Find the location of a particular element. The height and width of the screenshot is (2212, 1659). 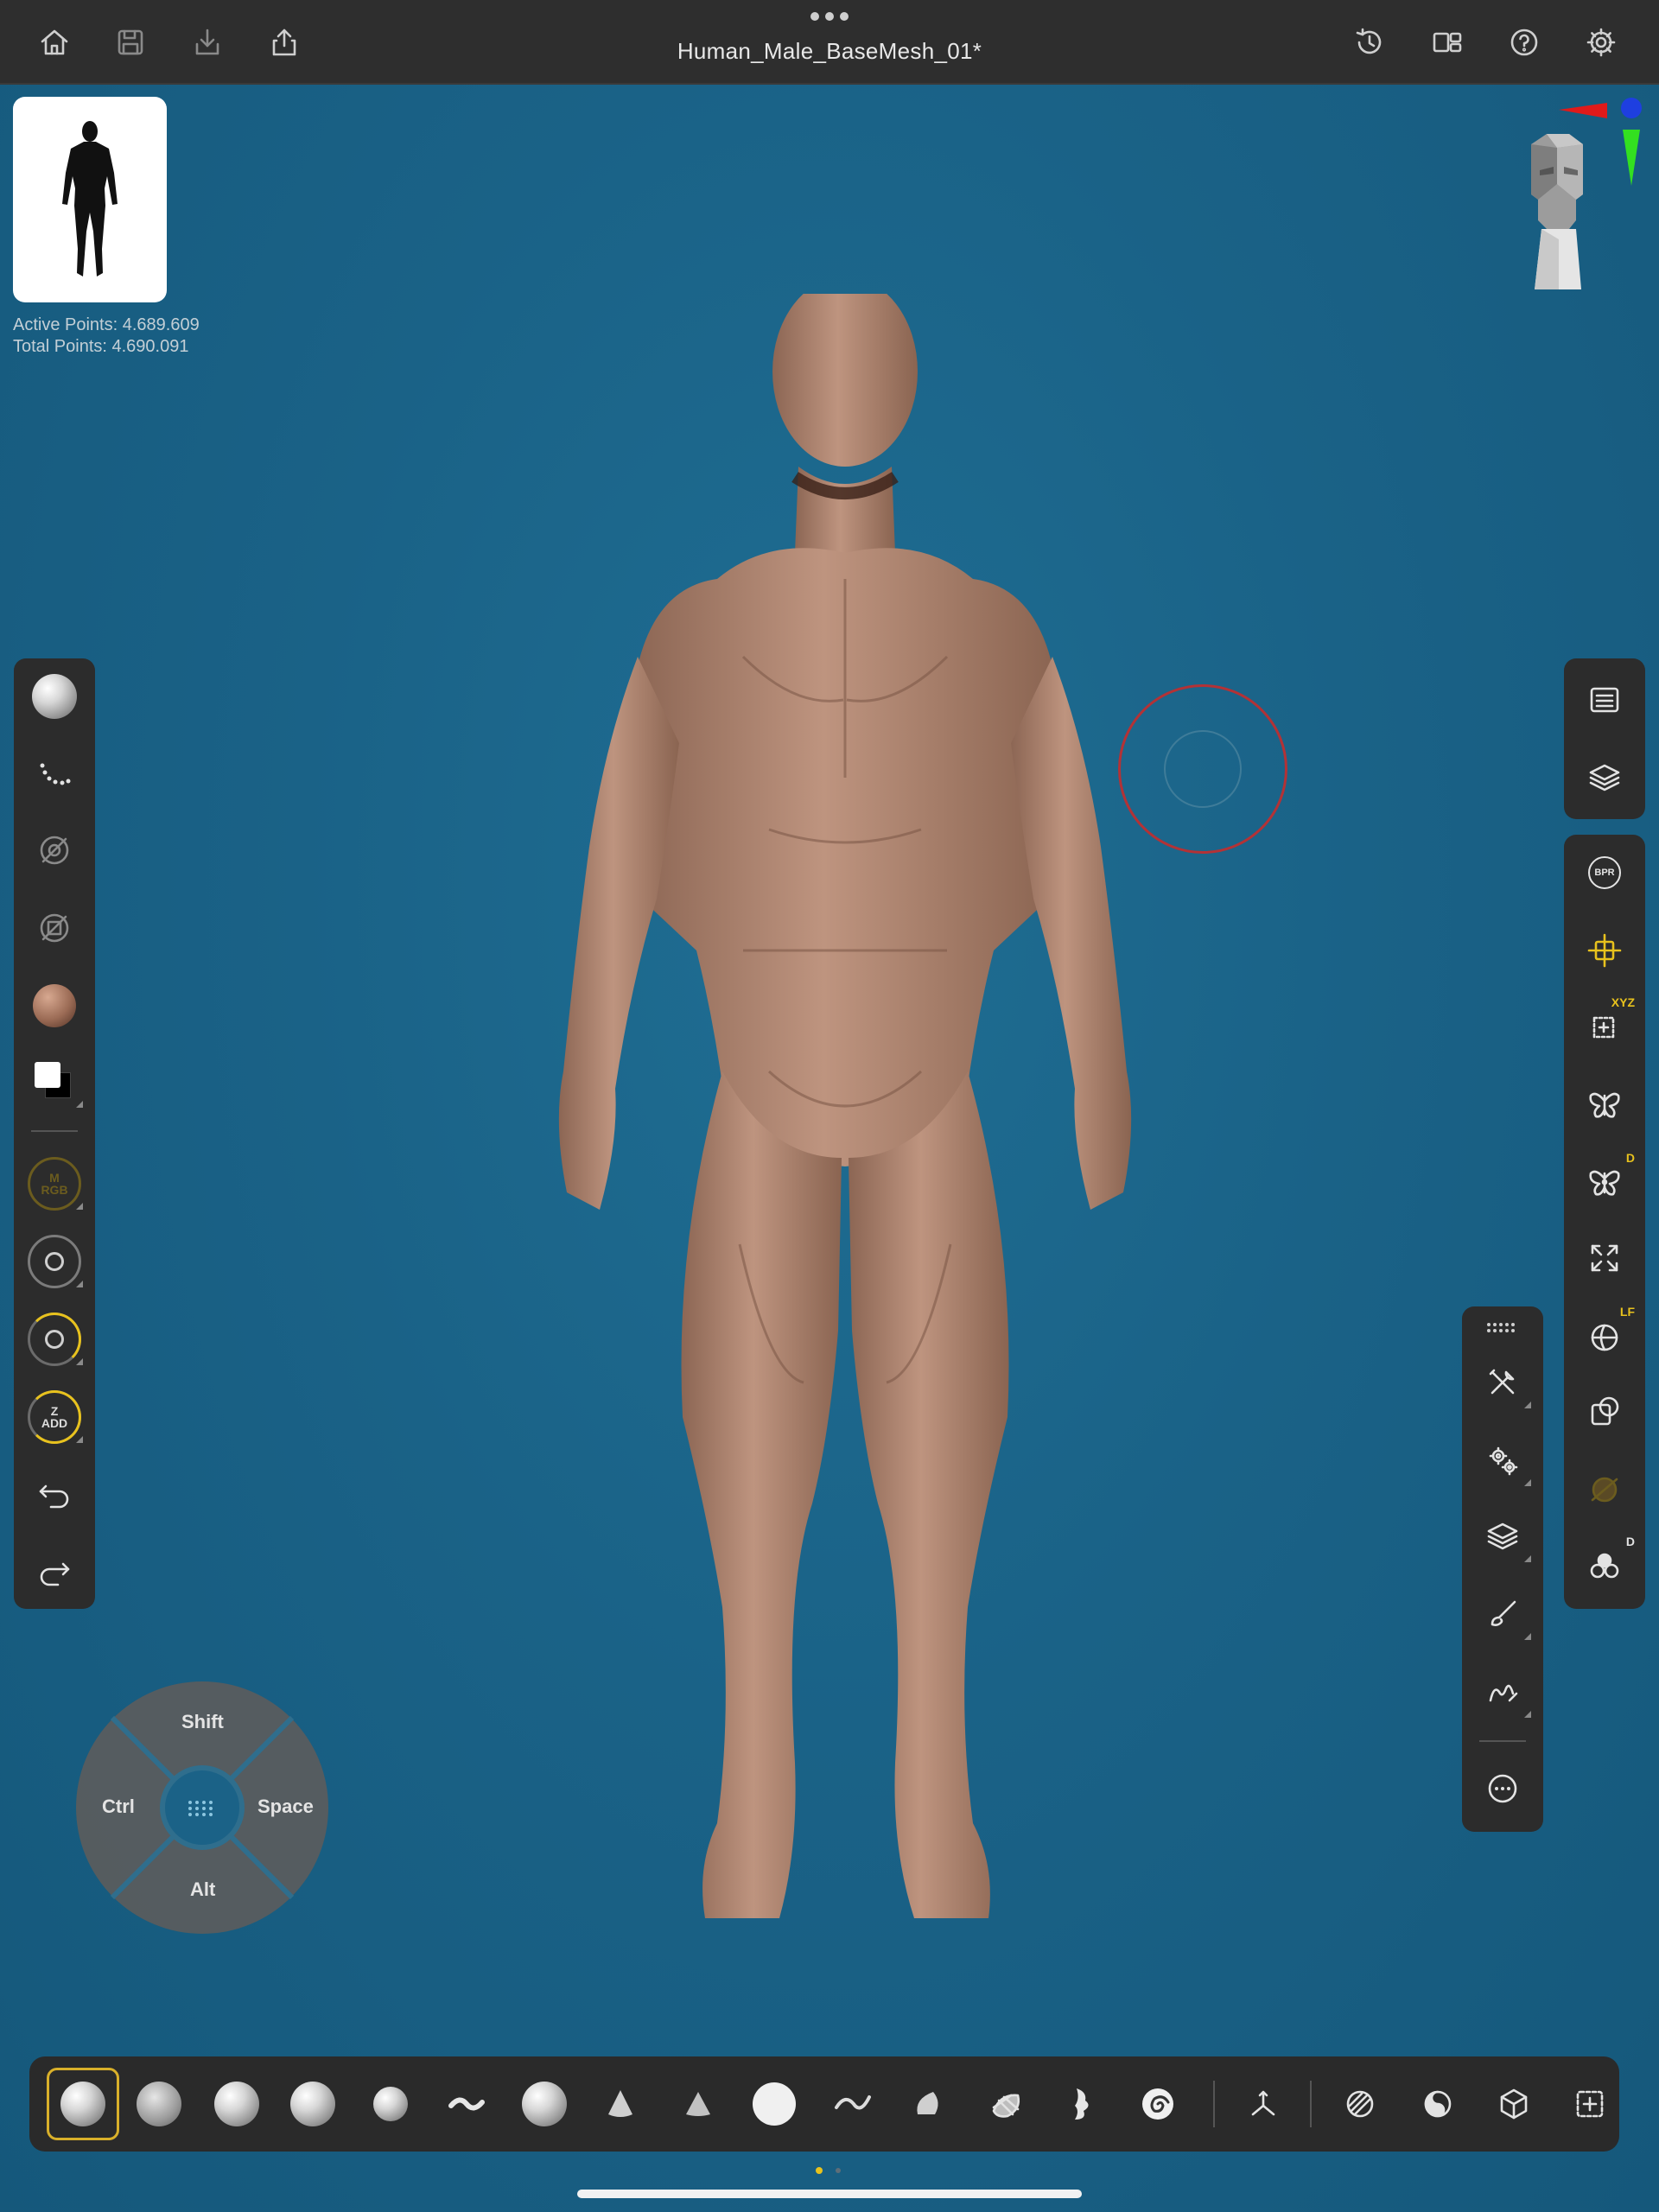

transparency-button is located at coordinates (1604, 1411).